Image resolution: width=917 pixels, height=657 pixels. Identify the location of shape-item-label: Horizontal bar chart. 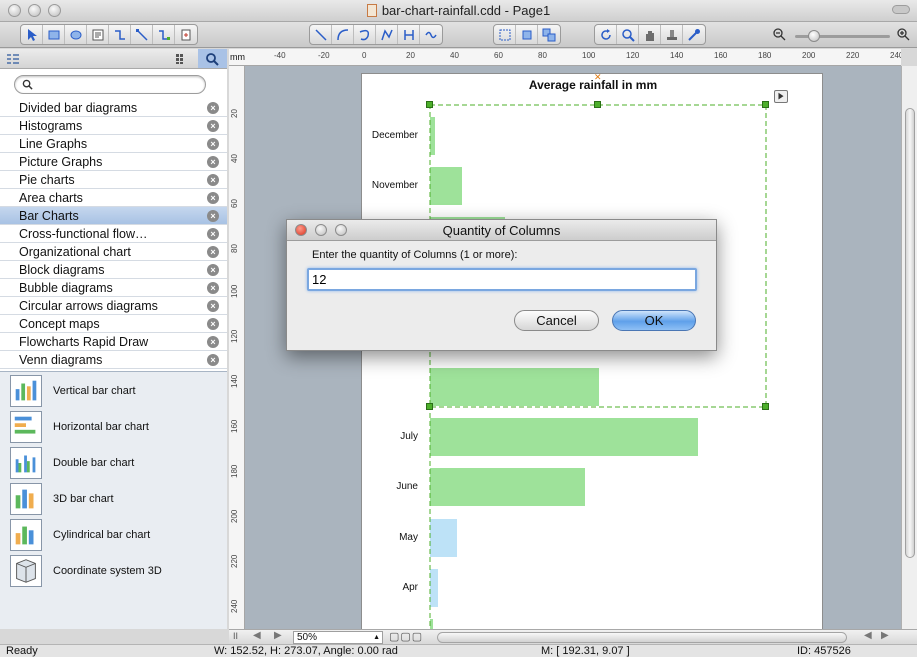
(101, 427).